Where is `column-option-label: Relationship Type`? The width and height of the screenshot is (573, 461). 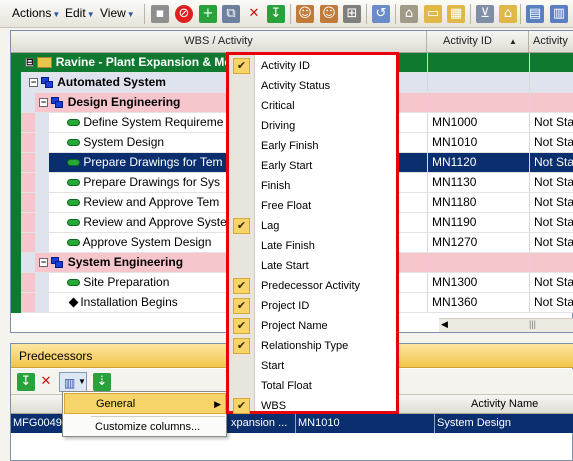 column-option-label: Relationship Type is located at coordinates (305, 346).